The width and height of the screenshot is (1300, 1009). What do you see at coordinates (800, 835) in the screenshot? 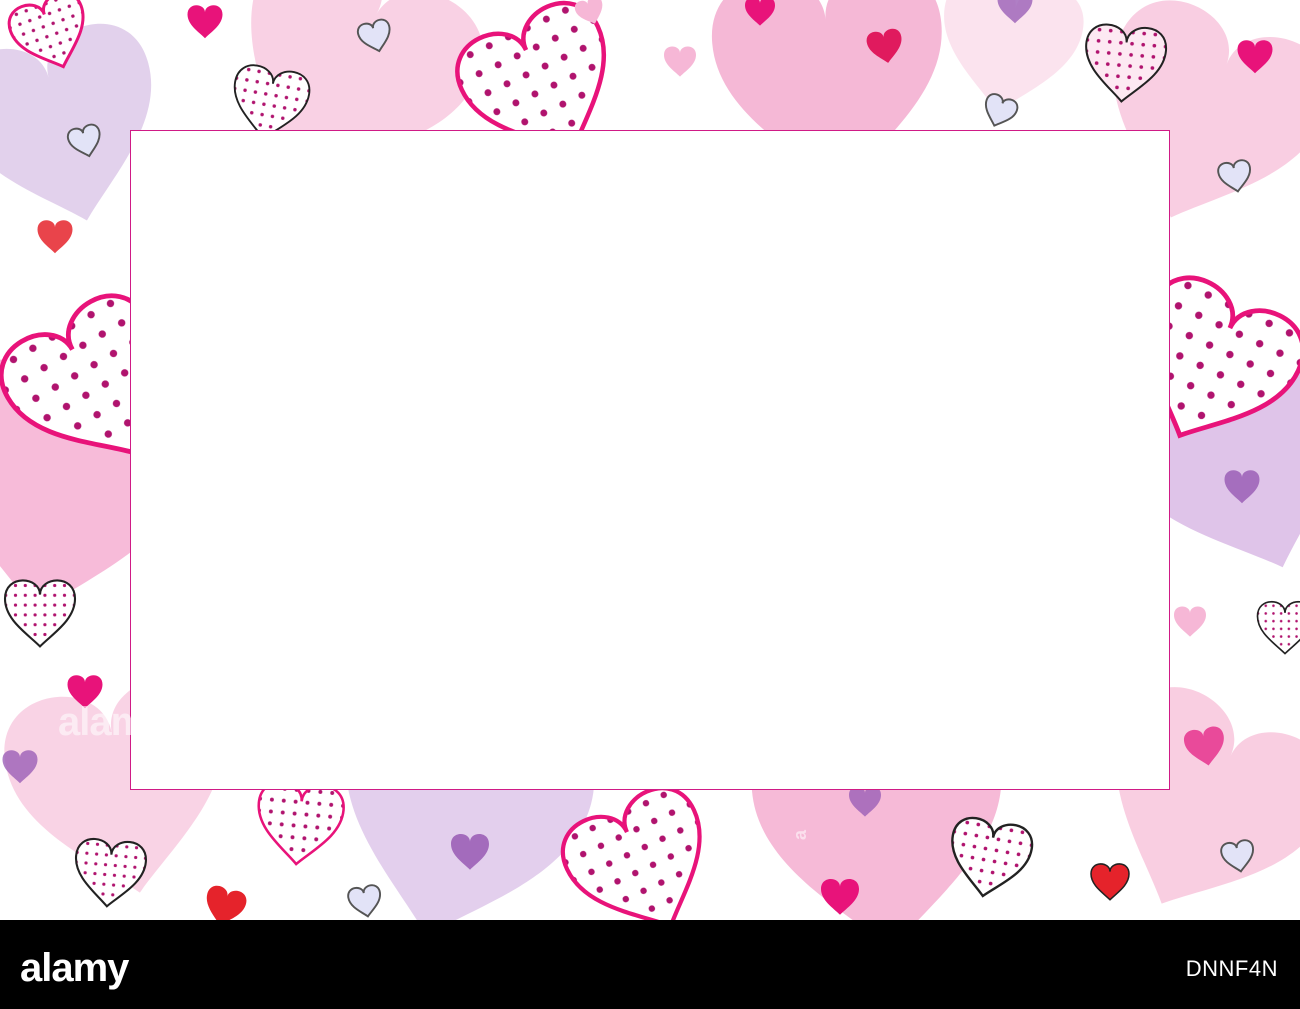
I see `watermark-a-bottom: a` at bounding box center [800, 835].